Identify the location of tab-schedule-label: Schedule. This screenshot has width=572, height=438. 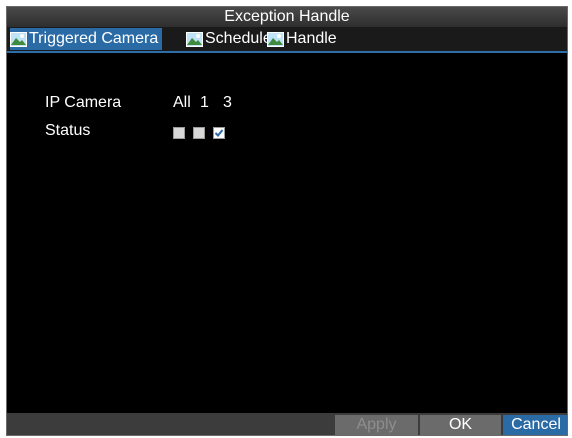
(238, 38).